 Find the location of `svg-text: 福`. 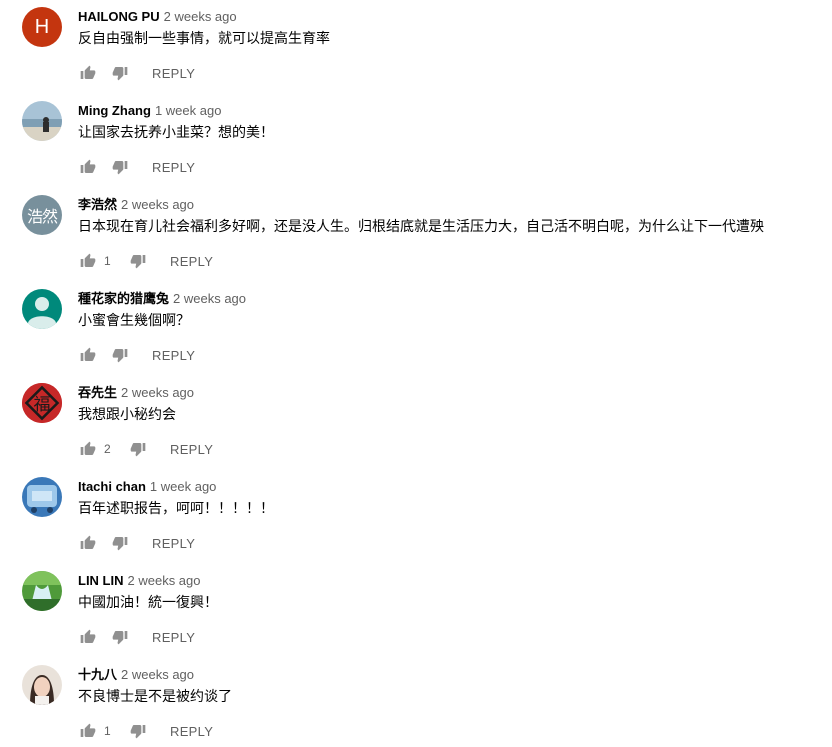

svg-text: 福 is located at coordinates (42, 405).